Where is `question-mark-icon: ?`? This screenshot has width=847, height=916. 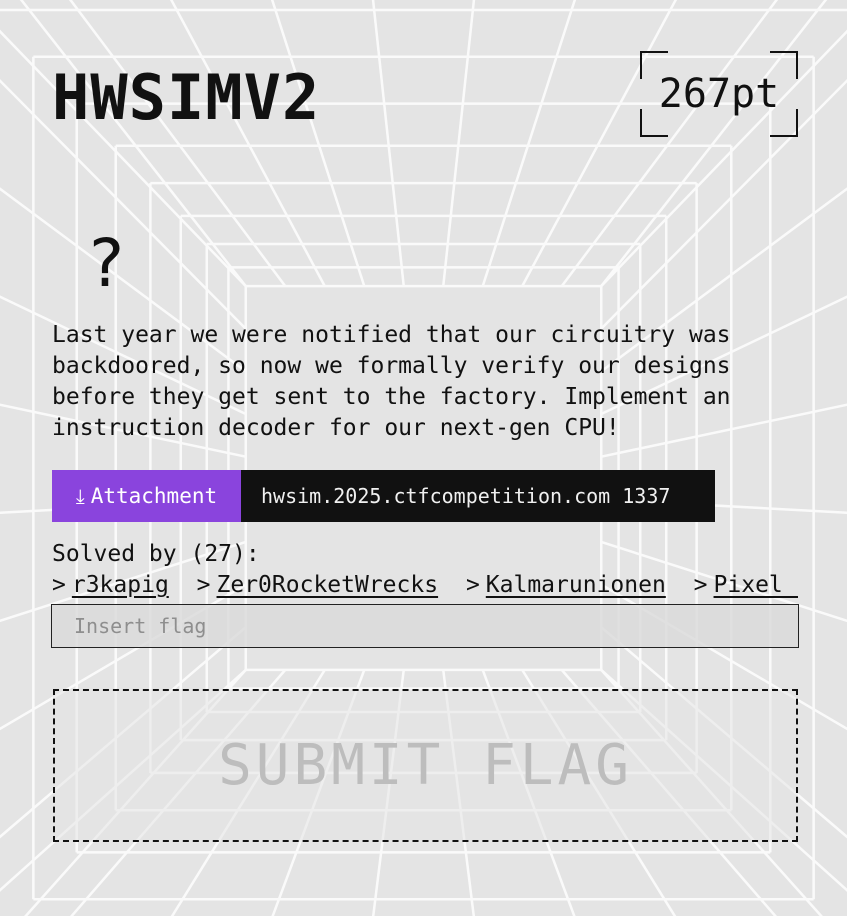 question-mark-icon: ? is located at coordinates (106, 263).